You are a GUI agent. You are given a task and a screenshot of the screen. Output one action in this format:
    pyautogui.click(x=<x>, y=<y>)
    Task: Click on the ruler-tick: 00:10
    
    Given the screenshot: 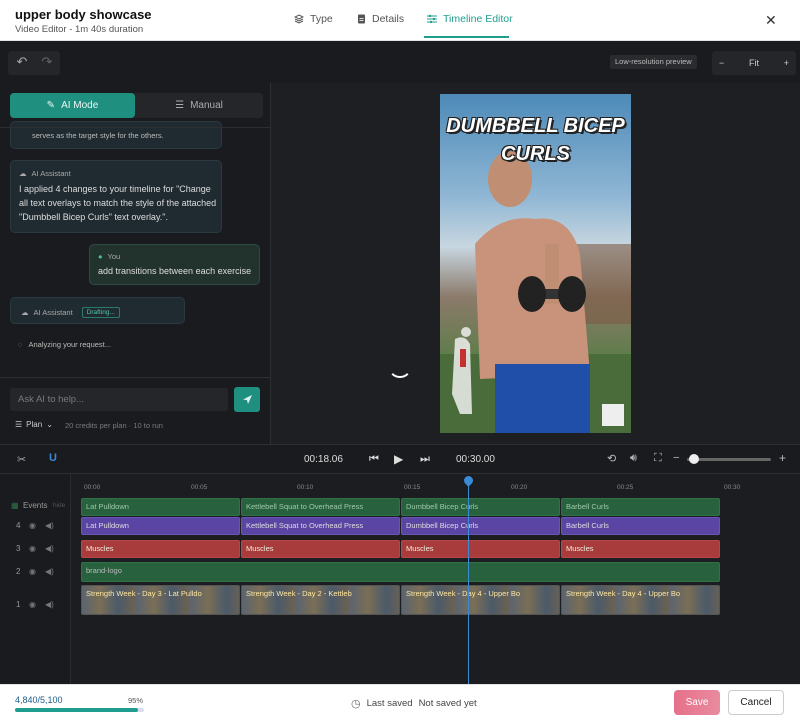 What is the action you would take?
    pyautogui.click(x=305, y=487)
    